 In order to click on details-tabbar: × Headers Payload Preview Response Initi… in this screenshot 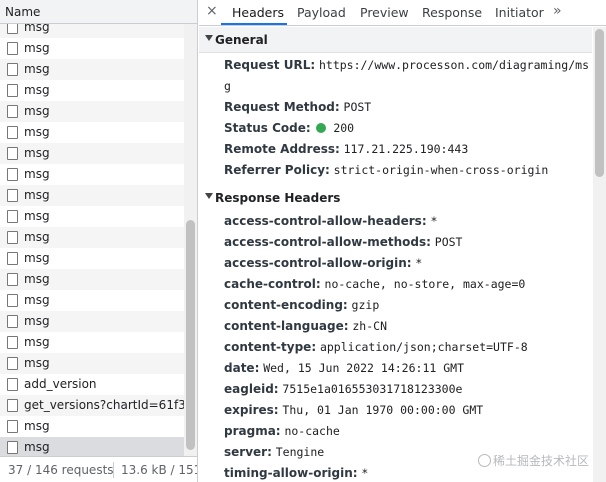, I will do `click(402, 13)`.